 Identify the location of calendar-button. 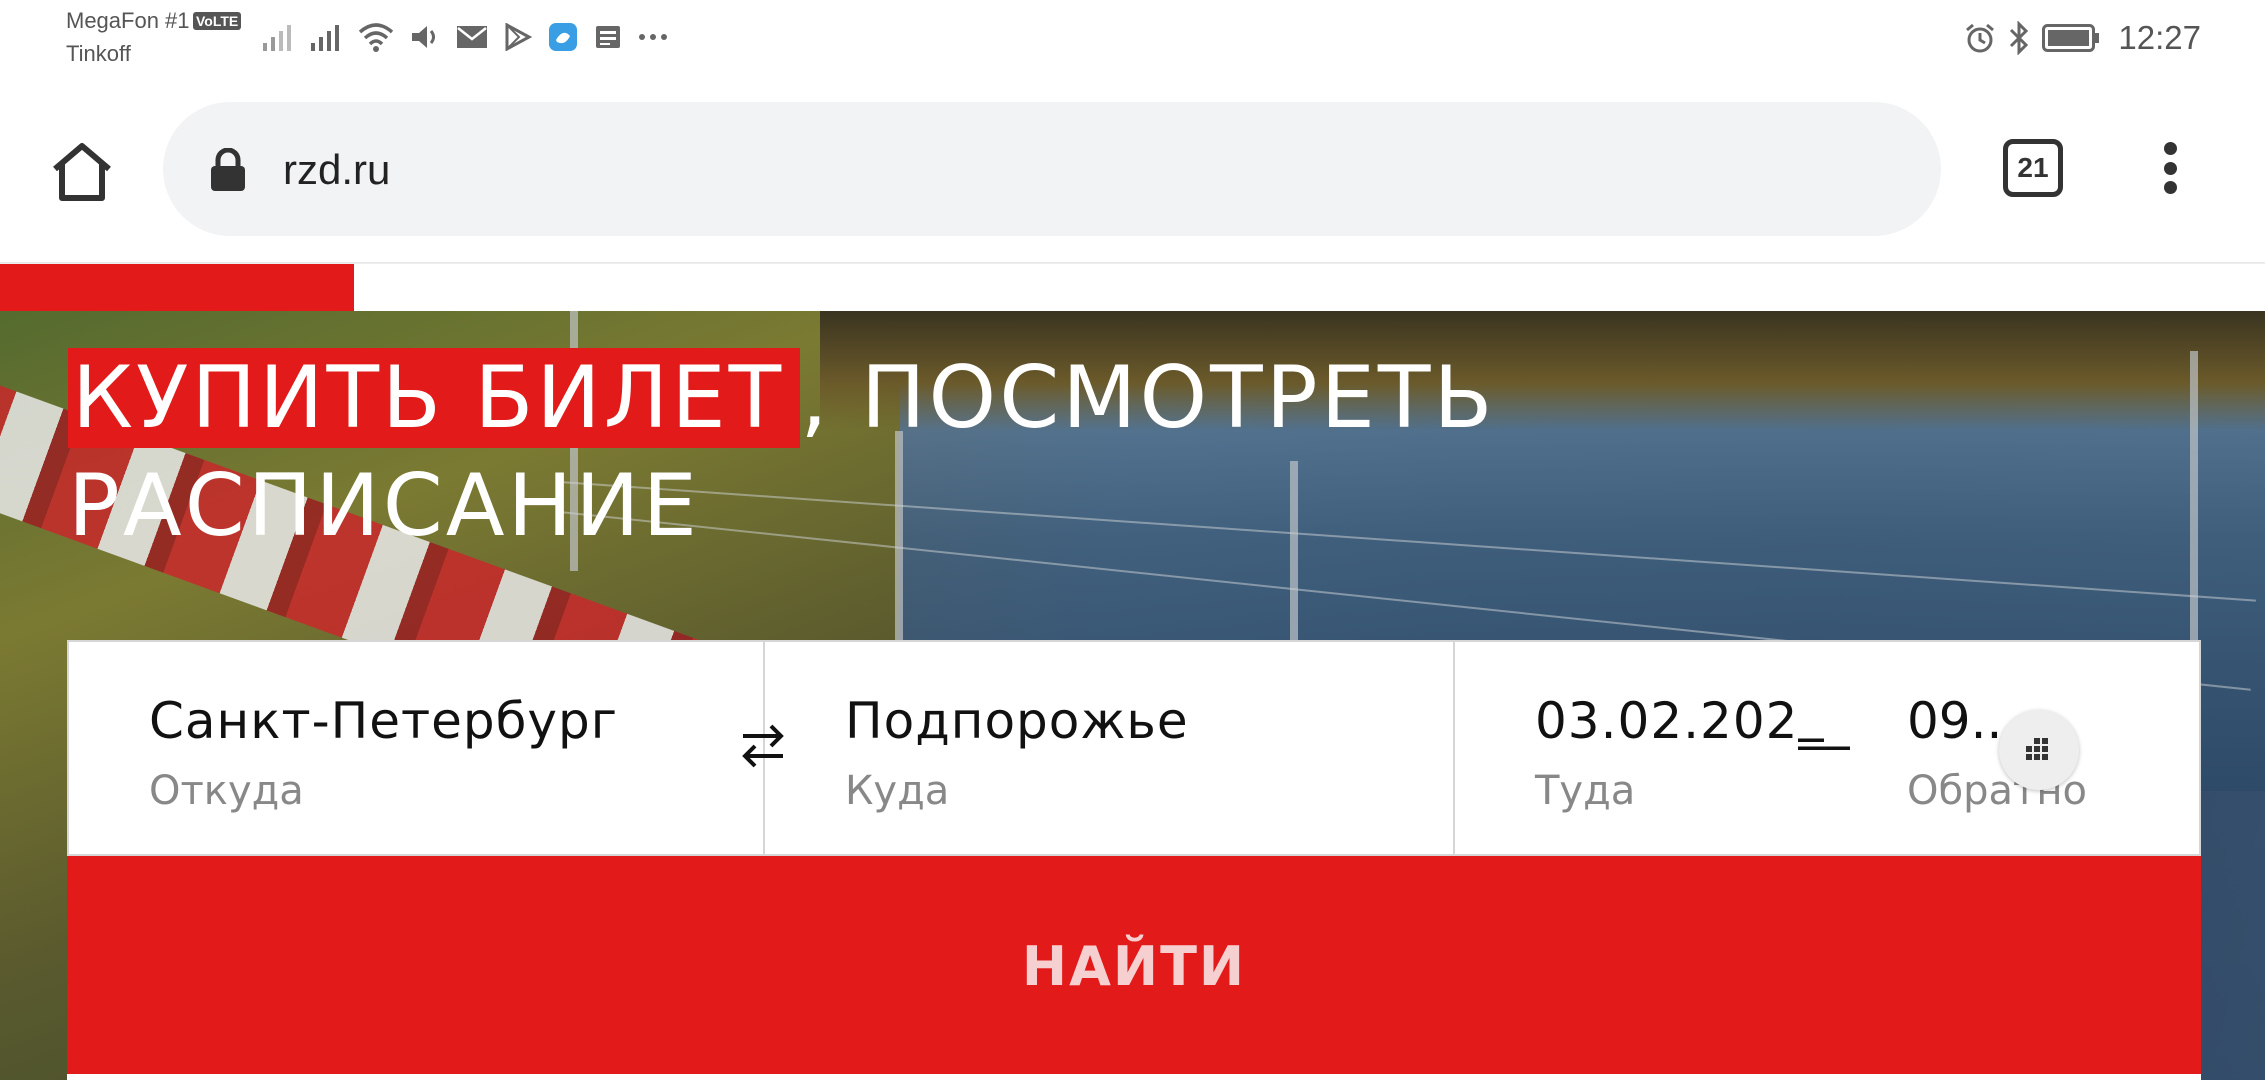
(2039, 750).